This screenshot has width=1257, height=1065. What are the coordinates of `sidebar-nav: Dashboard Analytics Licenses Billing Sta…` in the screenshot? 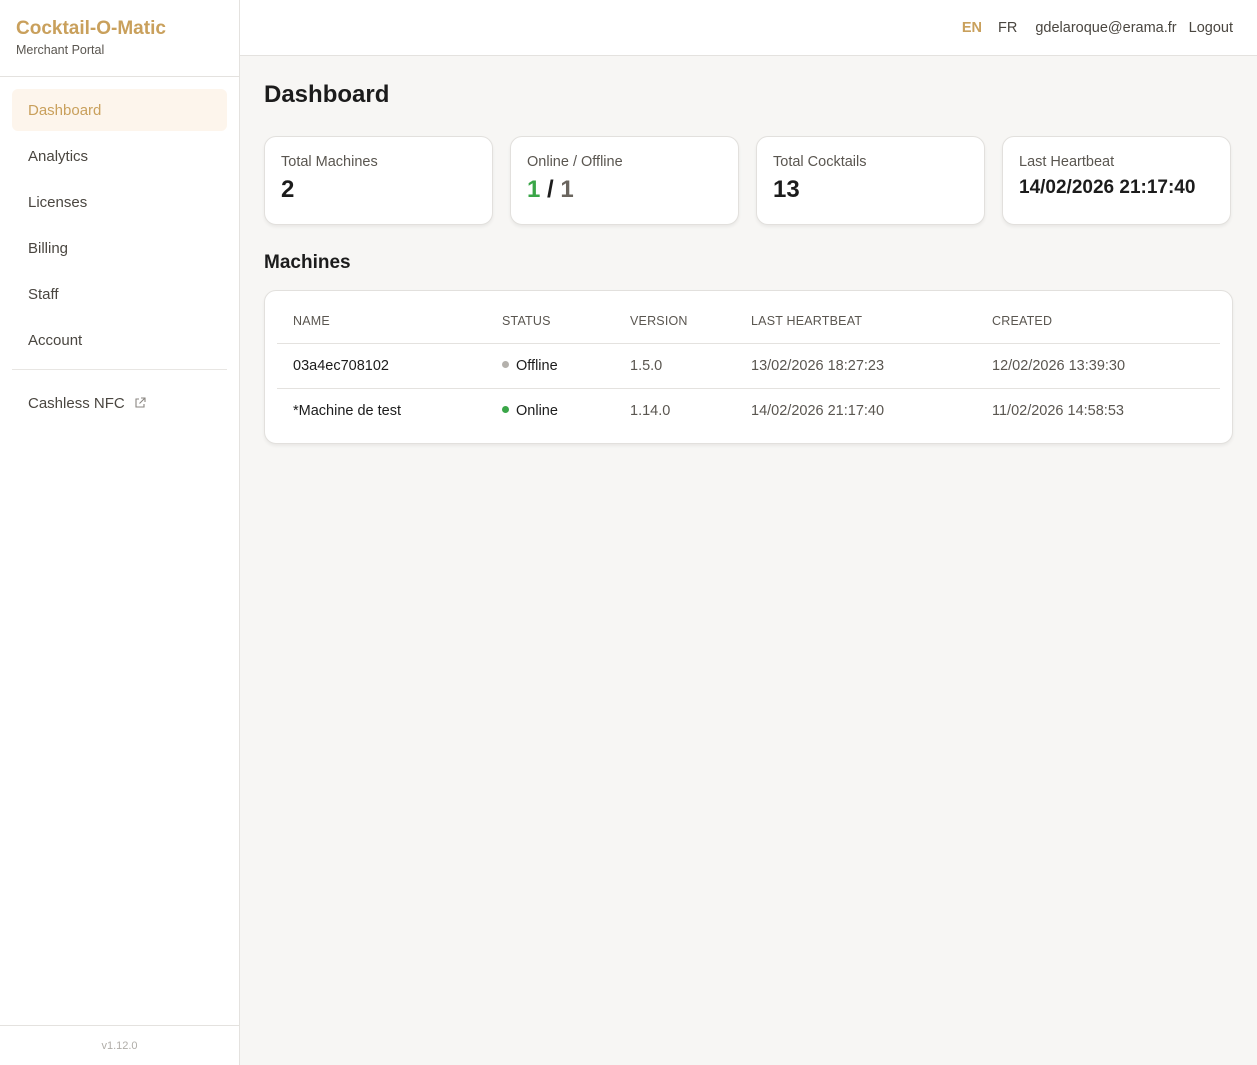 It's located at (119, 250).